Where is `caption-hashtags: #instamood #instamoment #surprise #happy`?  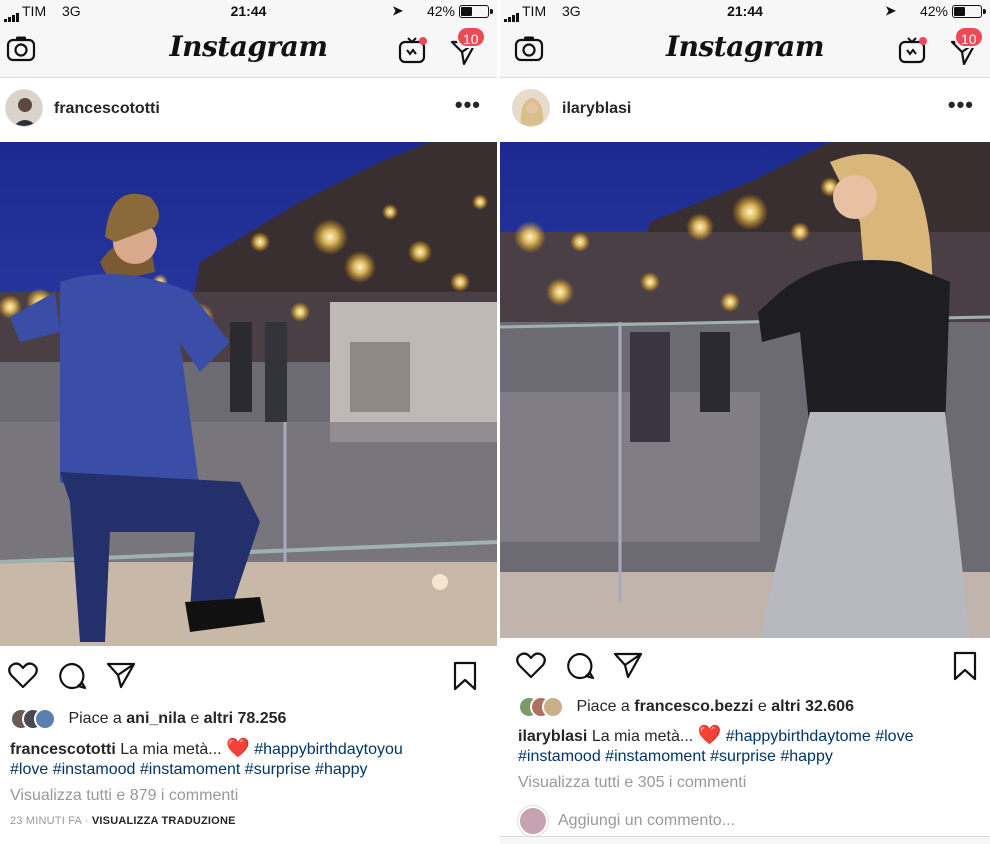
caption-hashtags: #instamood #instamoment #surprise #happy is located at coordinates (675, 756).